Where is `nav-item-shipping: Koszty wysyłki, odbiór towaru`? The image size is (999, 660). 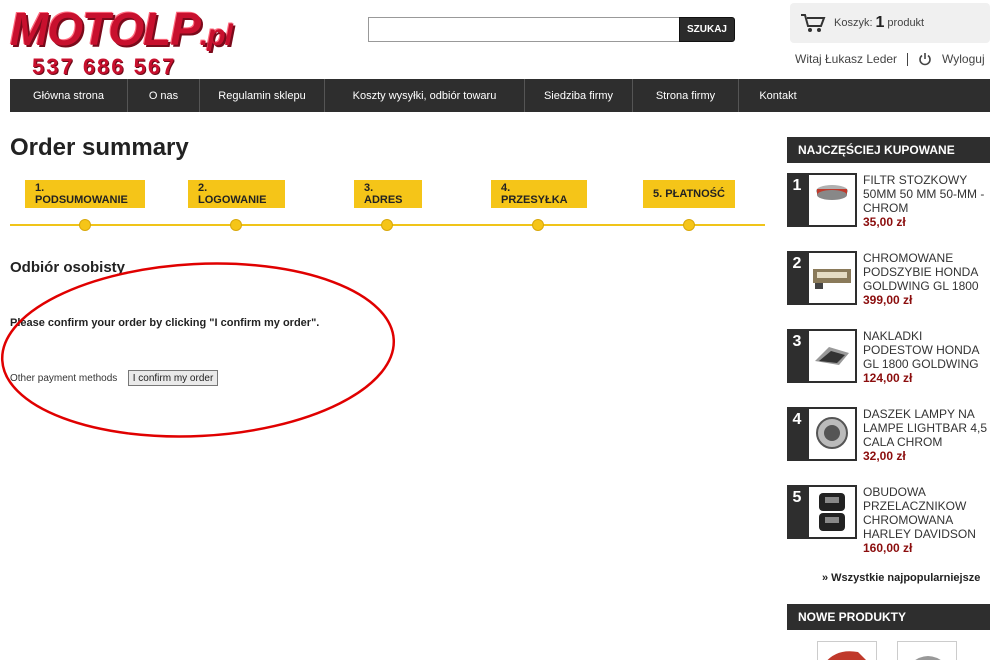
nav-item-shipping: Koszty wysyłki, odbiór towaru is located at coordinates (425, 95).